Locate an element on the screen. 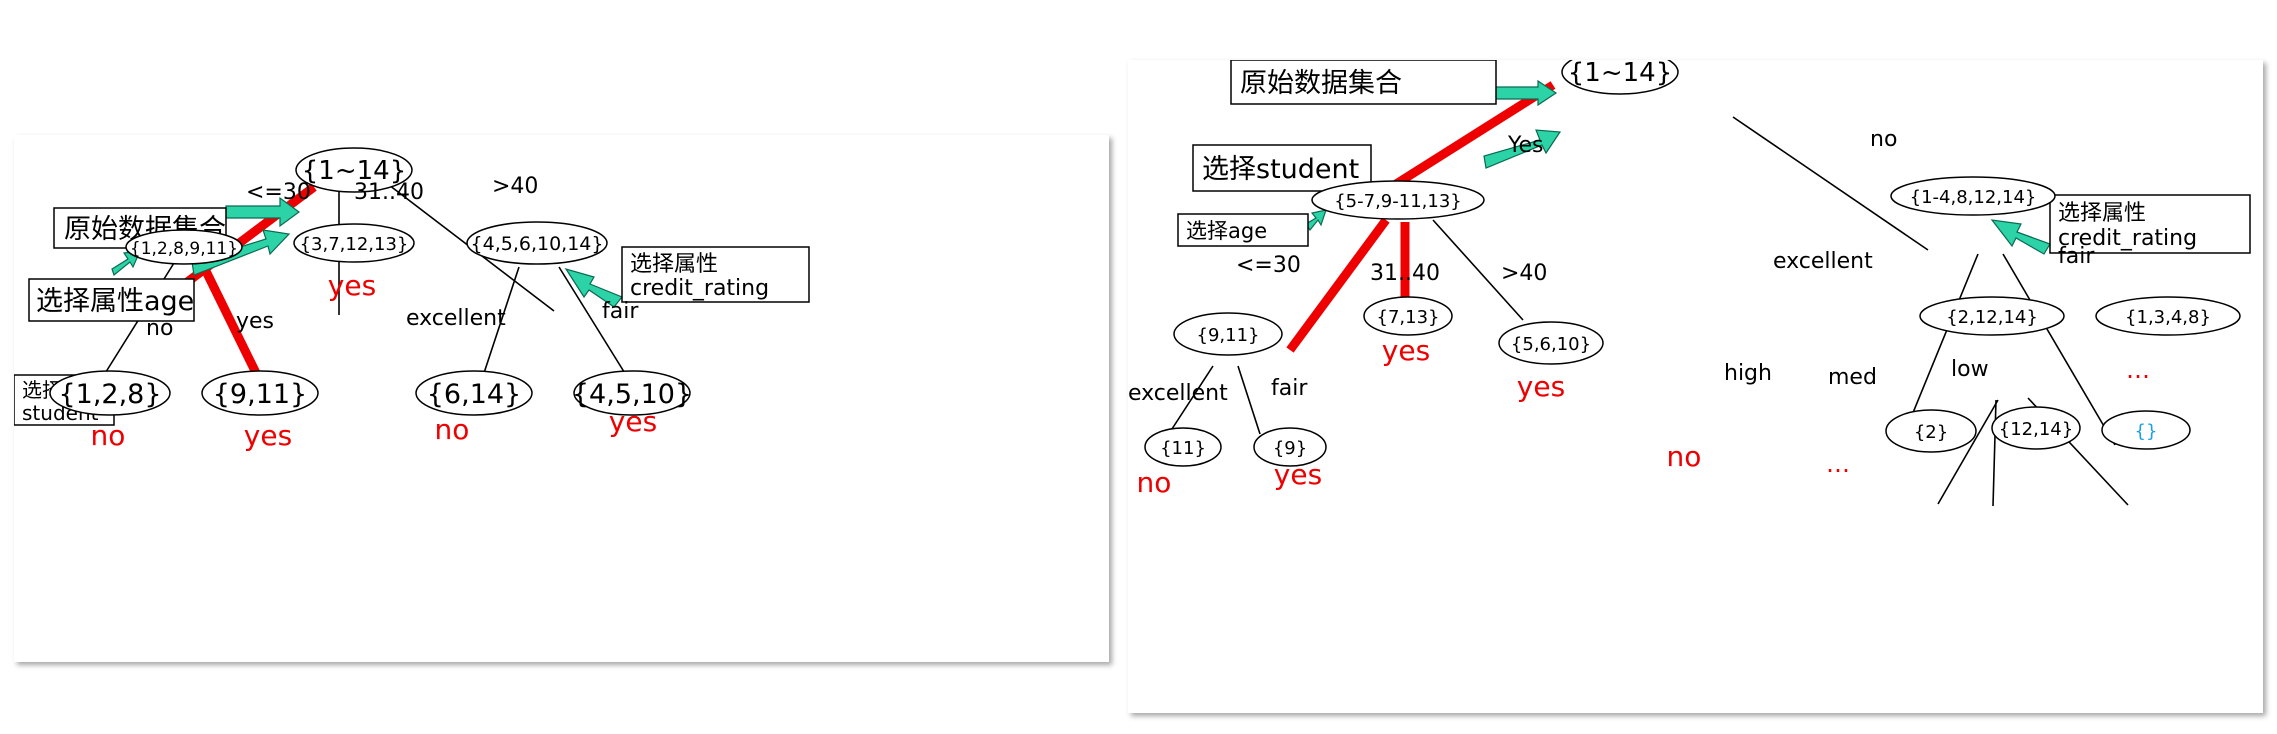  edge-label-excellent-2: excellent is located at coordinates (1823, 261).